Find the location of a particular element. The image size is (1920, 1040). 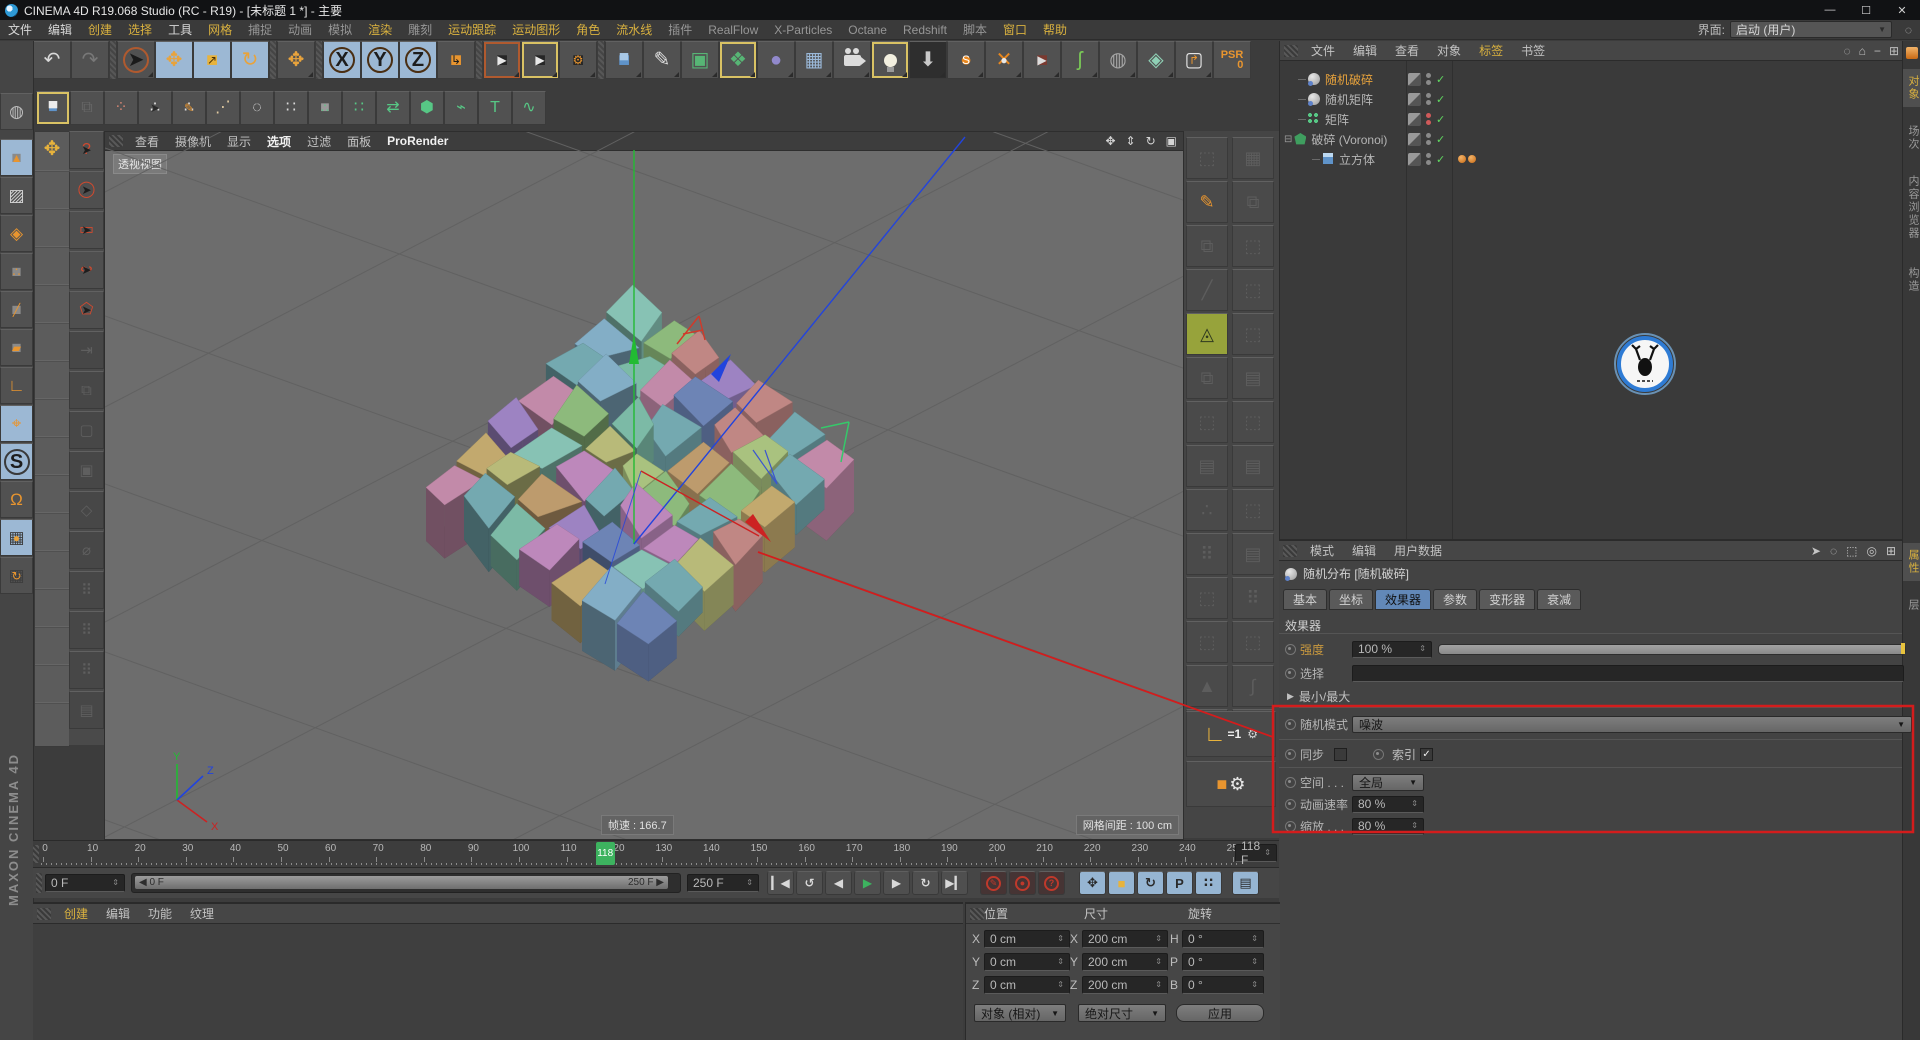

sound-button: ● S is located at coordinates (966, 60).